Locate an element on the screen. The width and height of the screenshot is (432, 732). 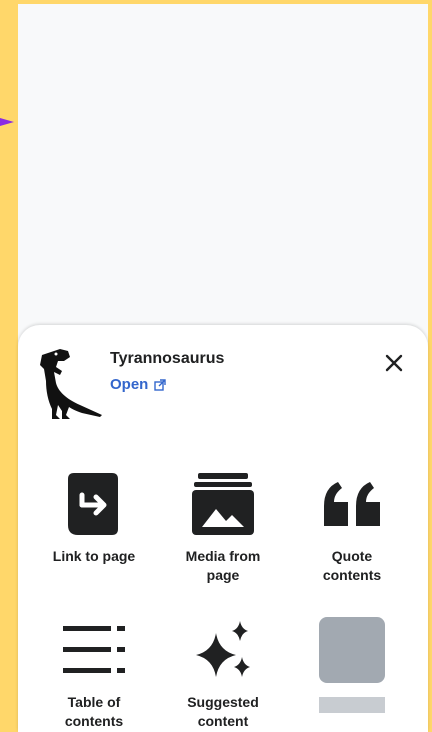
quote-icon is located at coordinates (352, 504).